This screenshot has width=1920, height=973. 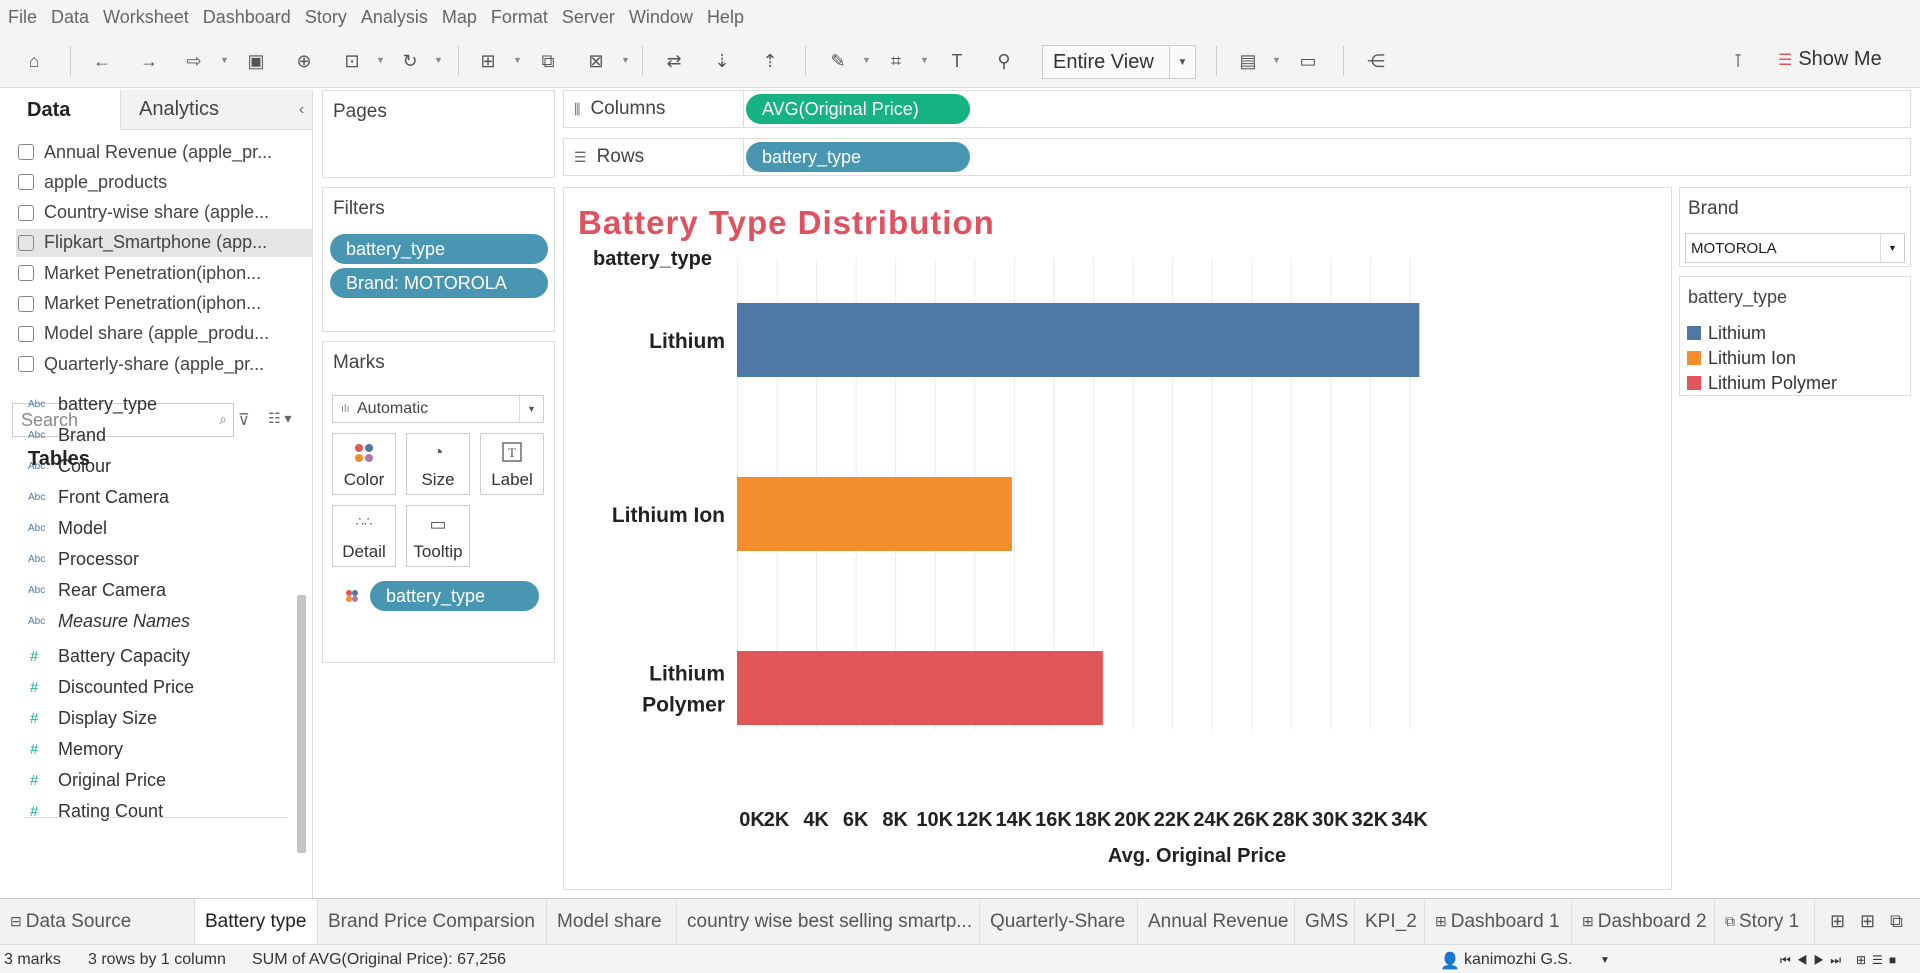 I want to click on sheet-tab: KPI_2, so click(x=1390, y=921).